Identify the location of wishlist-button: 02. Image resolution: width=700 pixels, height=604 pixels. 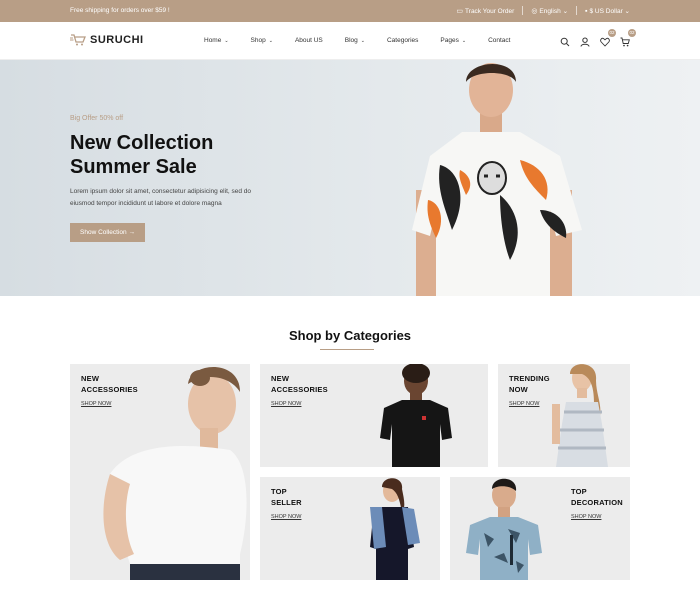
(608, 38).